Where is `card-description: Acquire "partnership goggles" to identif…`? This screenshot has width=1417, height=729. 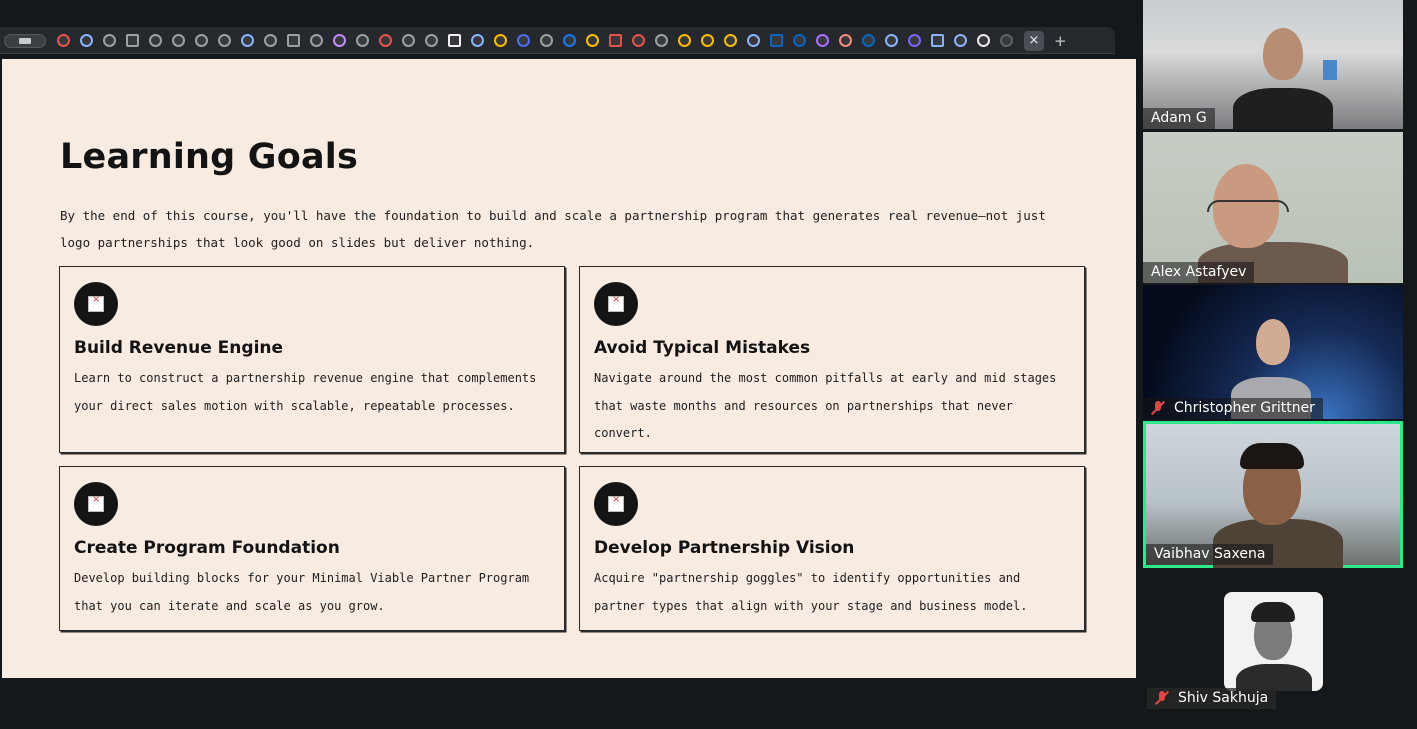
card-description: Acquire "partnership goggles" to identif… is located at coordinates (811, 592).